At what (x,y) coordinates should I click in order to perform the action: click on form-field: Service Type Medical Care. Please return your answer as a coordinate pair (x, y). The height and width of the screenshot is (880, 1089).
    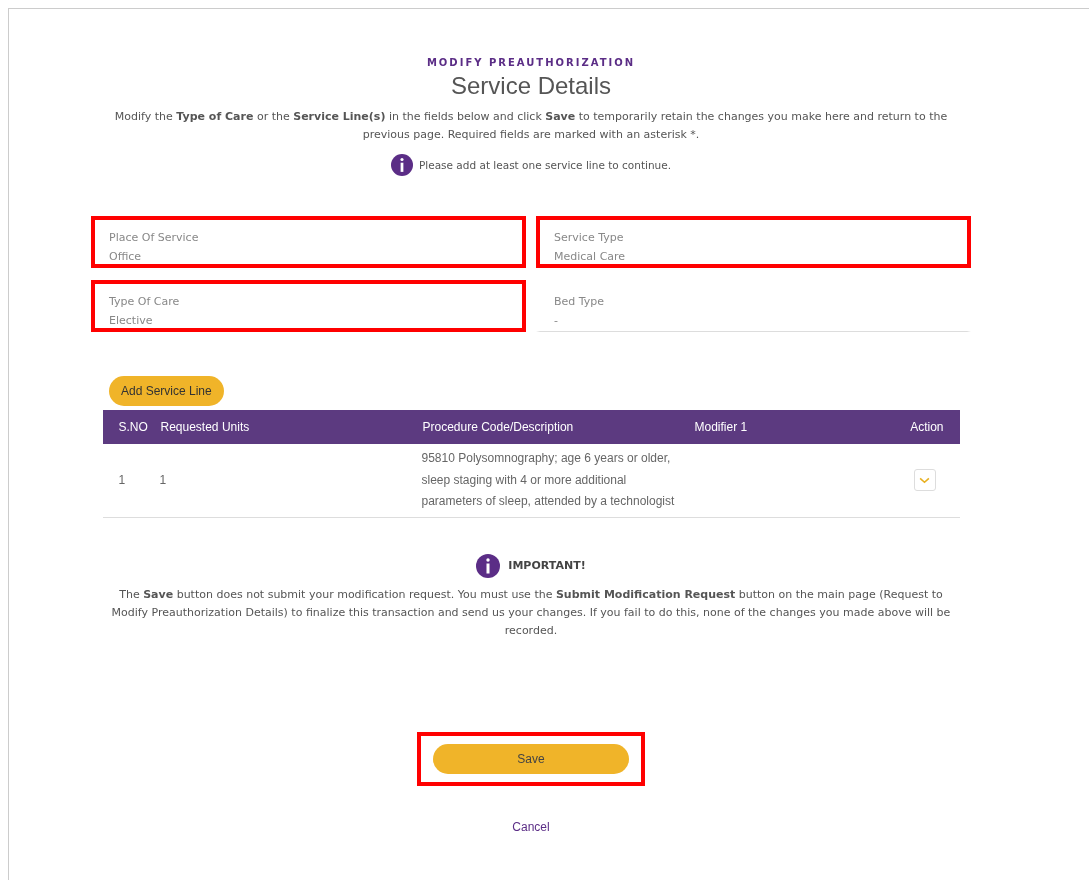
    Looking at the image, I should click on (753, 242).